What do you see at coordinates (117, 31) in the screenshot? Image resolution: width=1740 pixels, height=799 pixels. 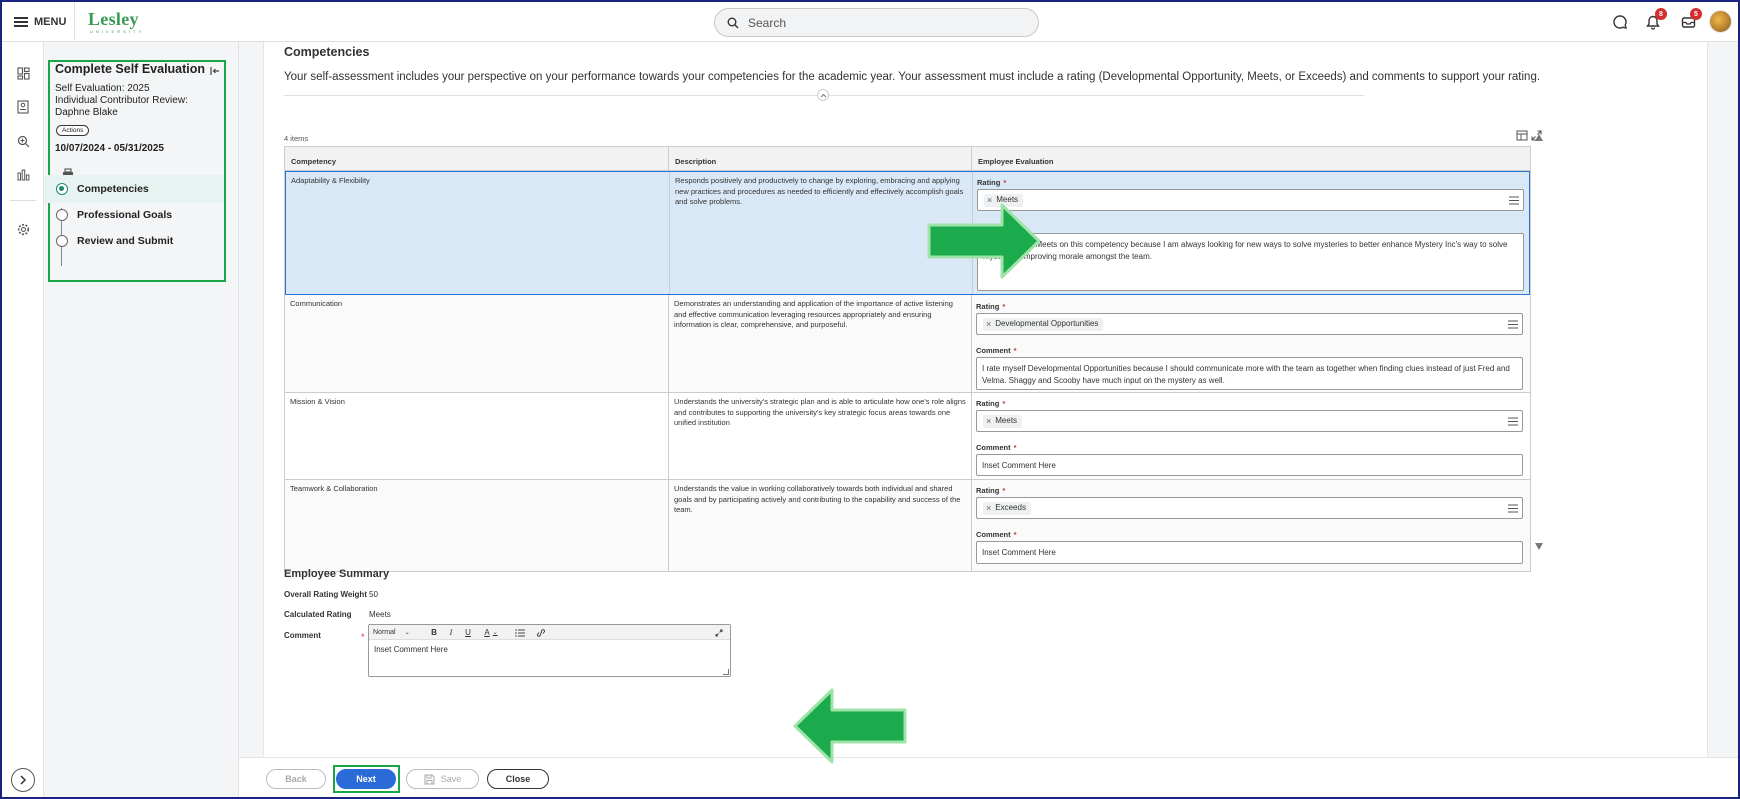 I see `logo-subtext: UNIVERSITY` at bounding box center [117, 31].